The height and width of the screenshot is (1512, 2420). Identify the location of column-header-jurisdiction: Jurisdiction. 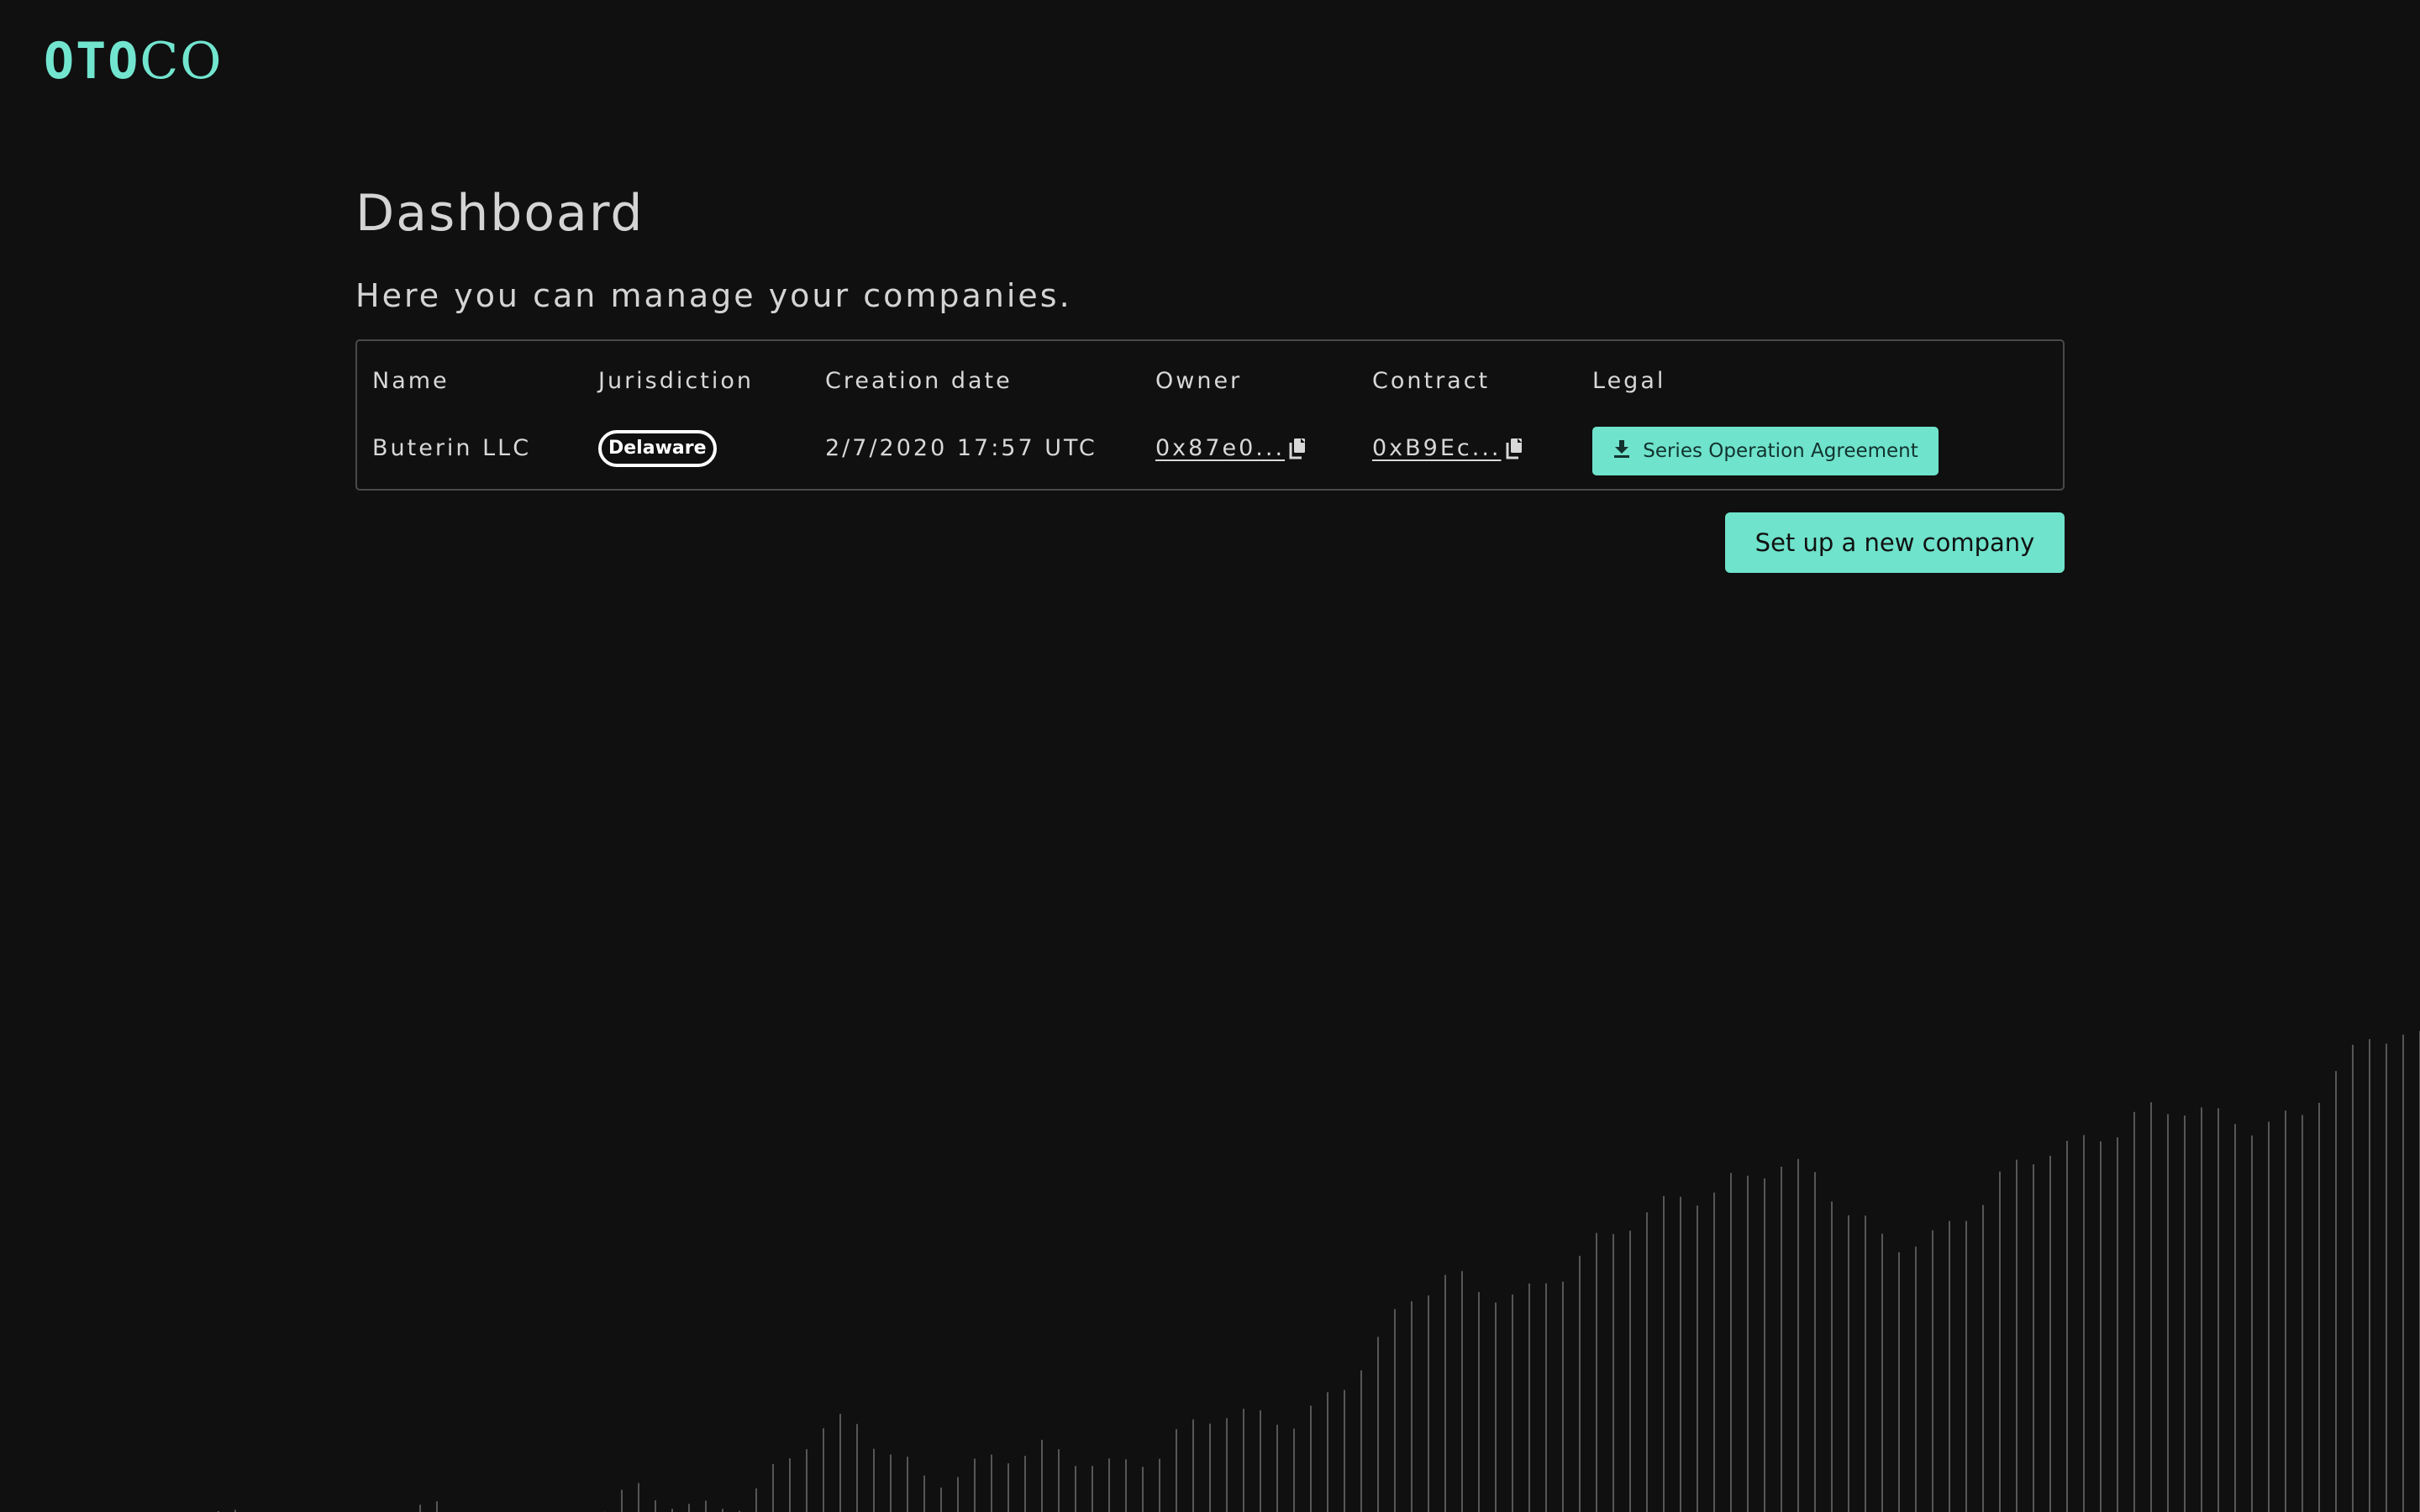
(676, 381).